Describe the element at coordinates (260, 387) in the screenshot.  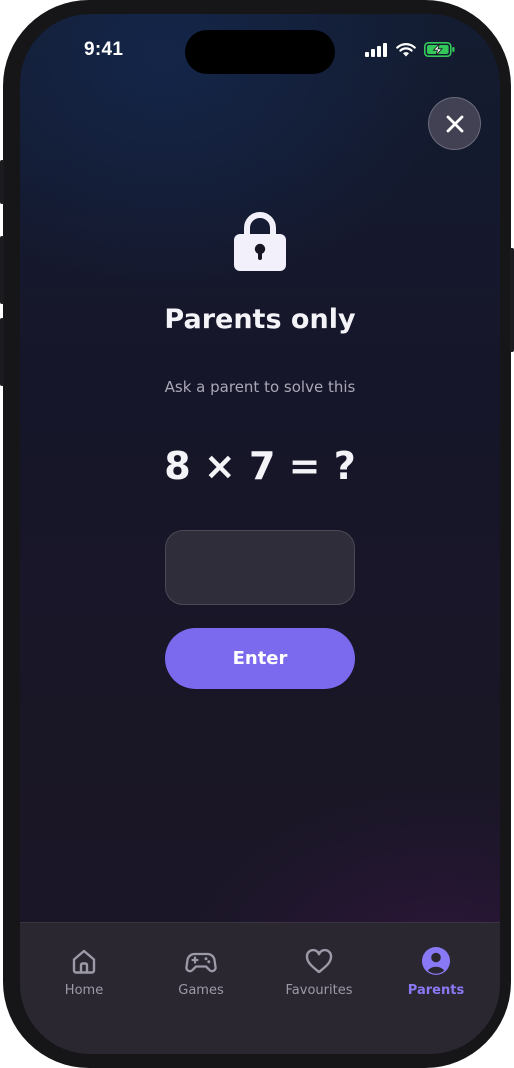
I see `page-subtitle: Ask a parent to solve this` at that location.